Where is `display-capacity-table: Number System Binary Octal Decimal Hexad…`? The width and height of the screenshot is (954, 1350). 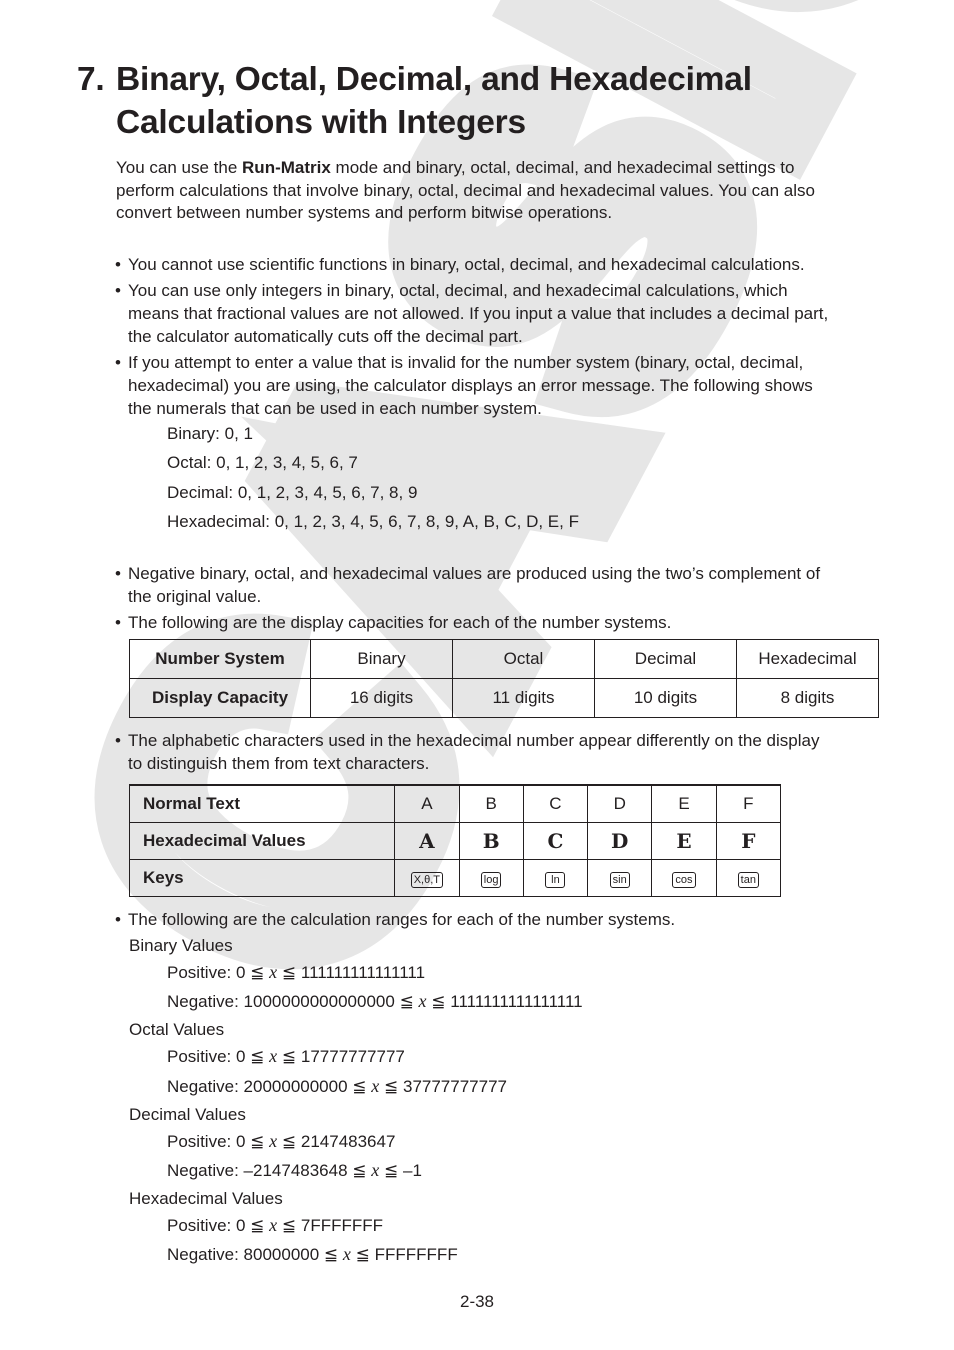 display-capacity-table: Number System Binary Octal Decimal Hexad… is located at coordinates (504, 678).